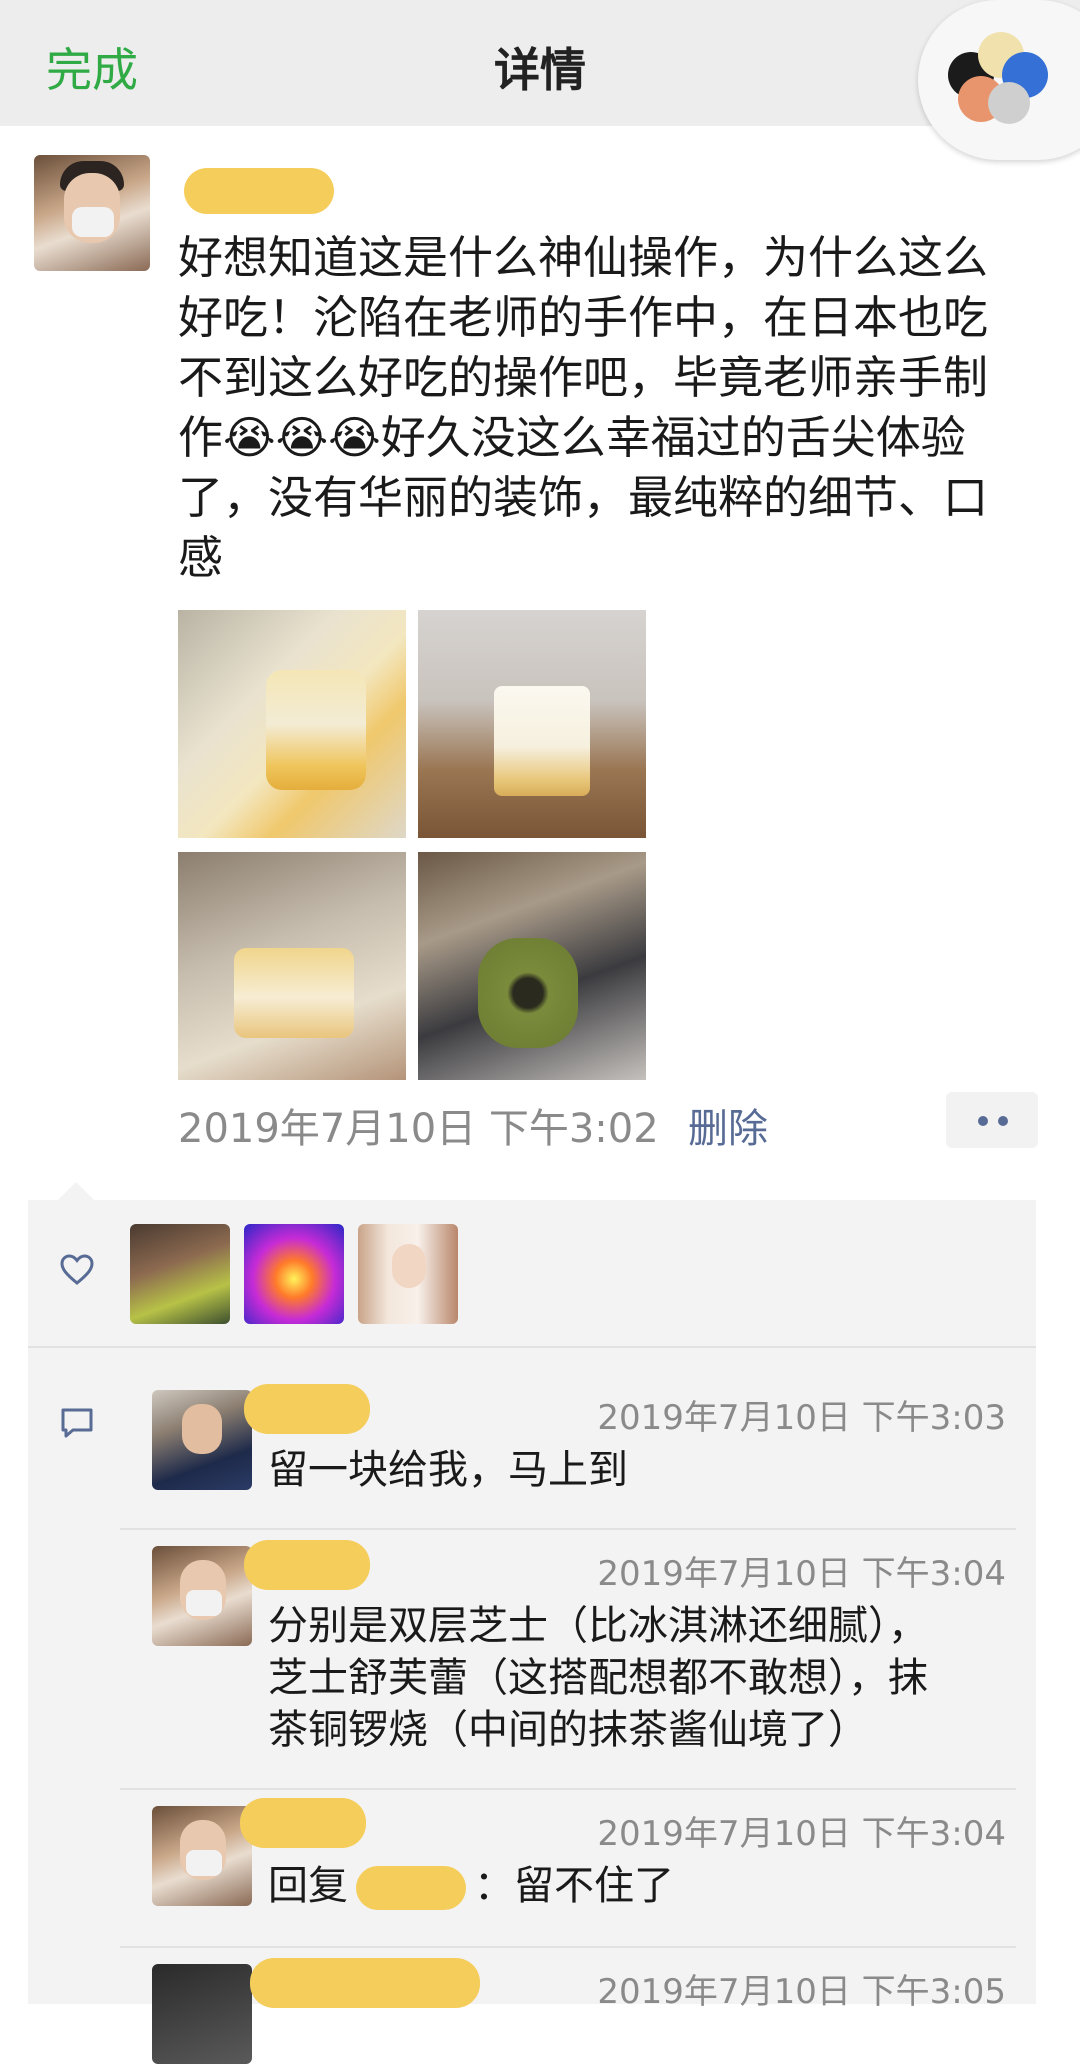  I want to click on comment-text: 回复 ：留不住了, so click(653, 1886).